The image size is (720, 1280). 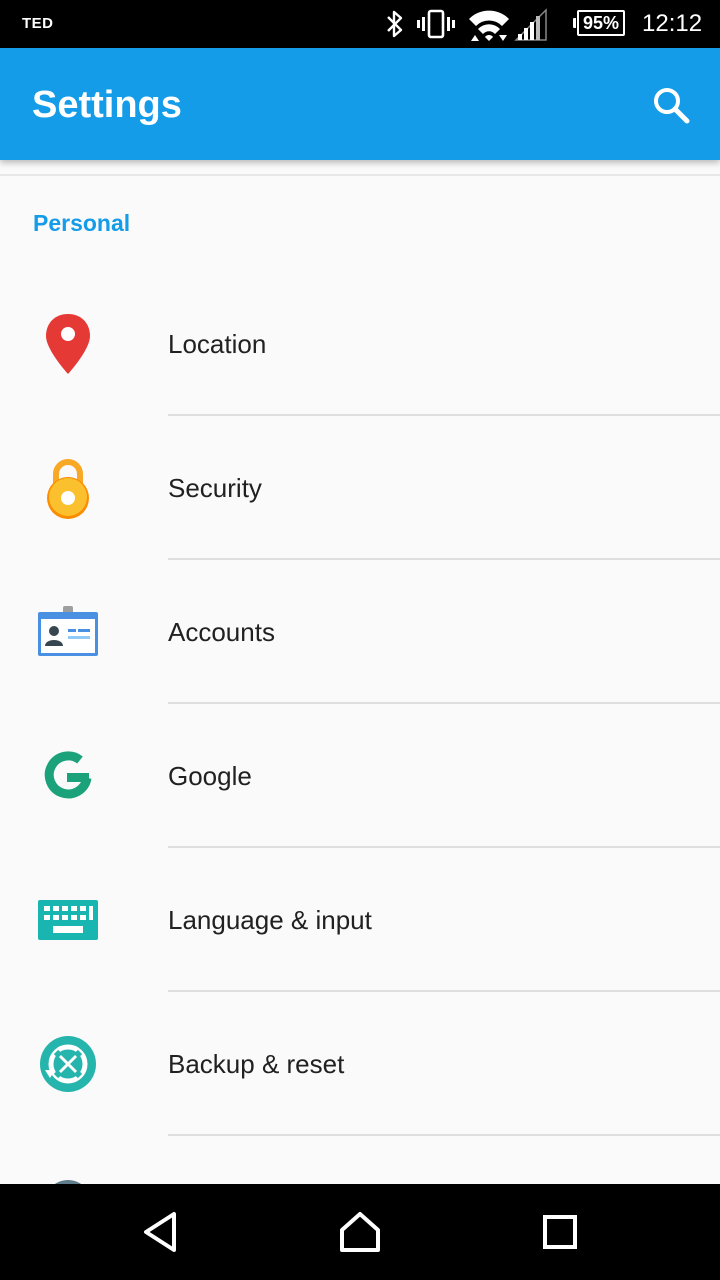 What do you see at coordinates (68, 488) in the screenshot?
I see `padlock-icon` at bounding box center [68, 488].